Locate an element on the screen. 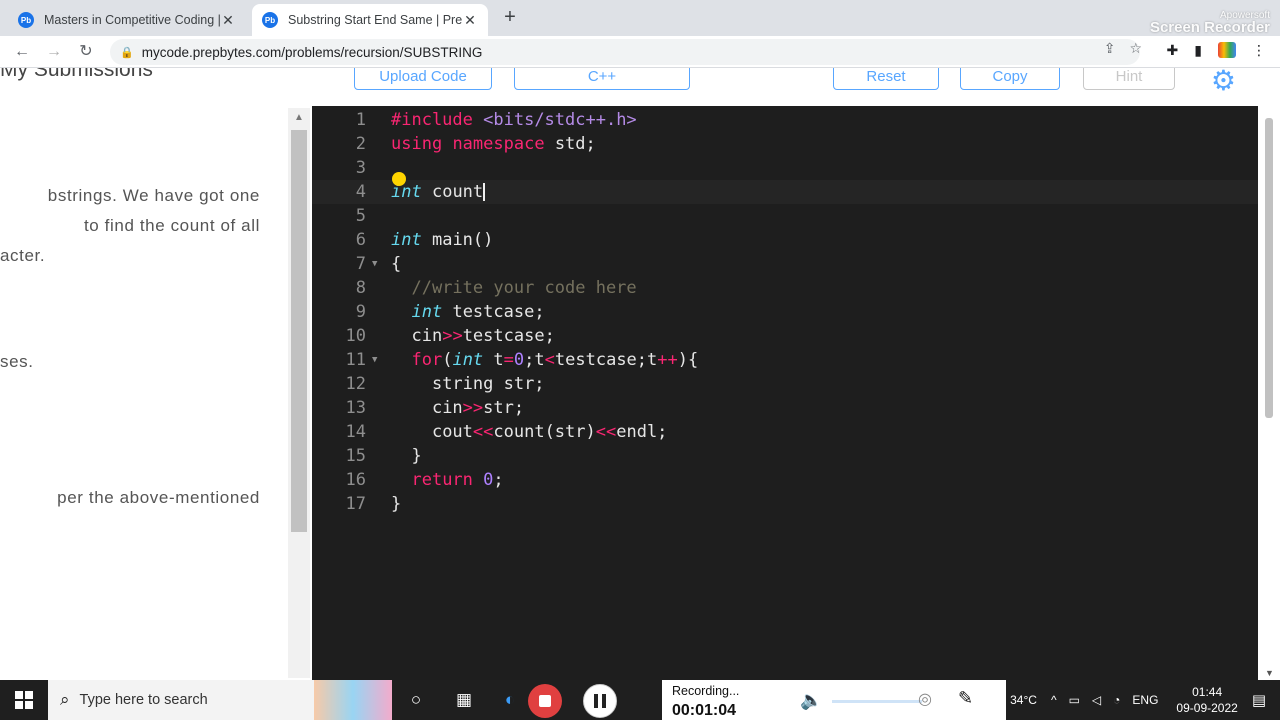 This screenshot has height=720, width=1280. code-line: 5 is located at coordinates (785, 216).